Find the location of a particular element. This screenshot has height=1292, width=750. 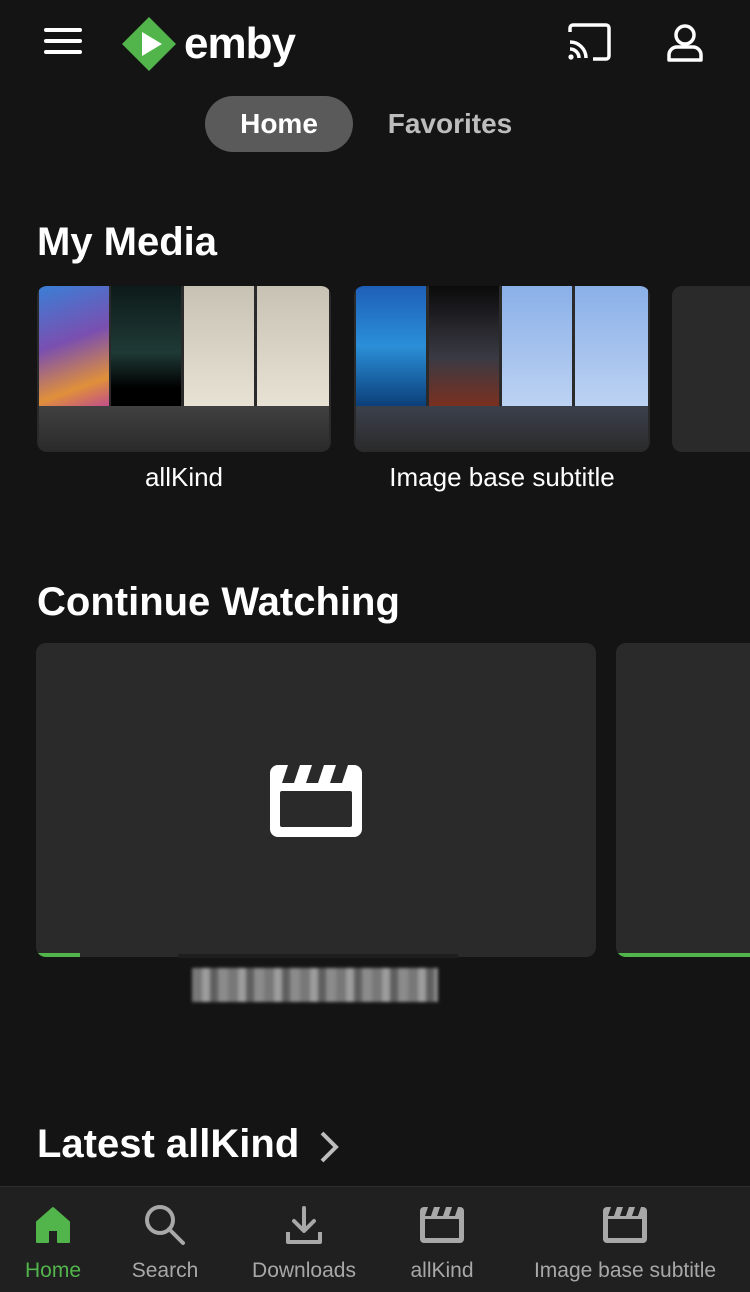

nav-item-search: Search is located at coordinates (165, 1239).